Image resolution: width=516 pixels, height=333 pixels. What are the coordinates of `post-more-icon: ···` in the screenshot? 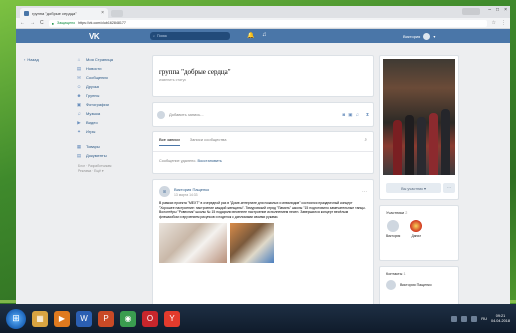 It's located at (364, 192).